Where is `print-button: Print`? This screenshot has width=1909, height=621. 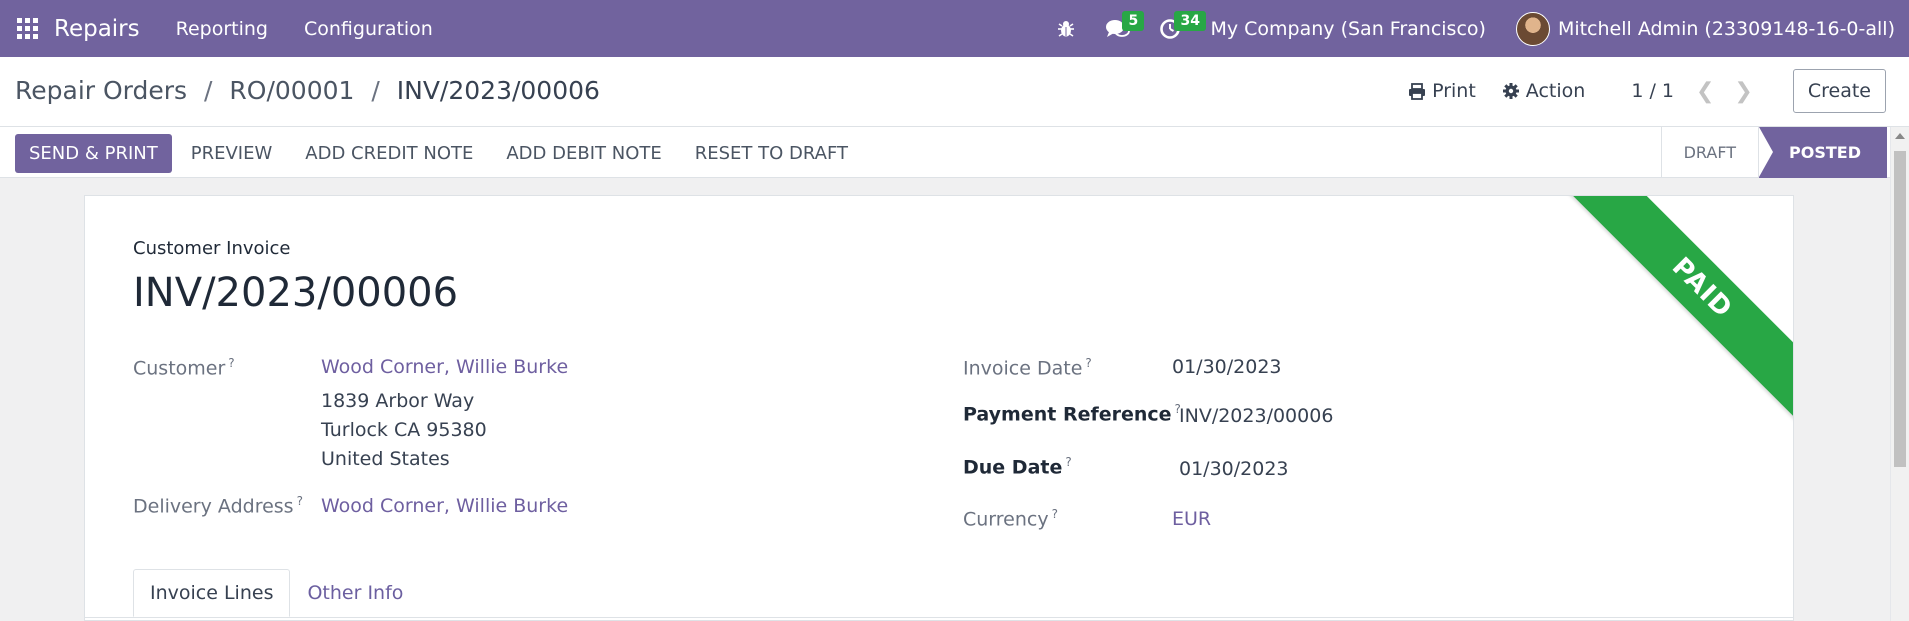
print-button: Print is located at coordinates (1442, 91).